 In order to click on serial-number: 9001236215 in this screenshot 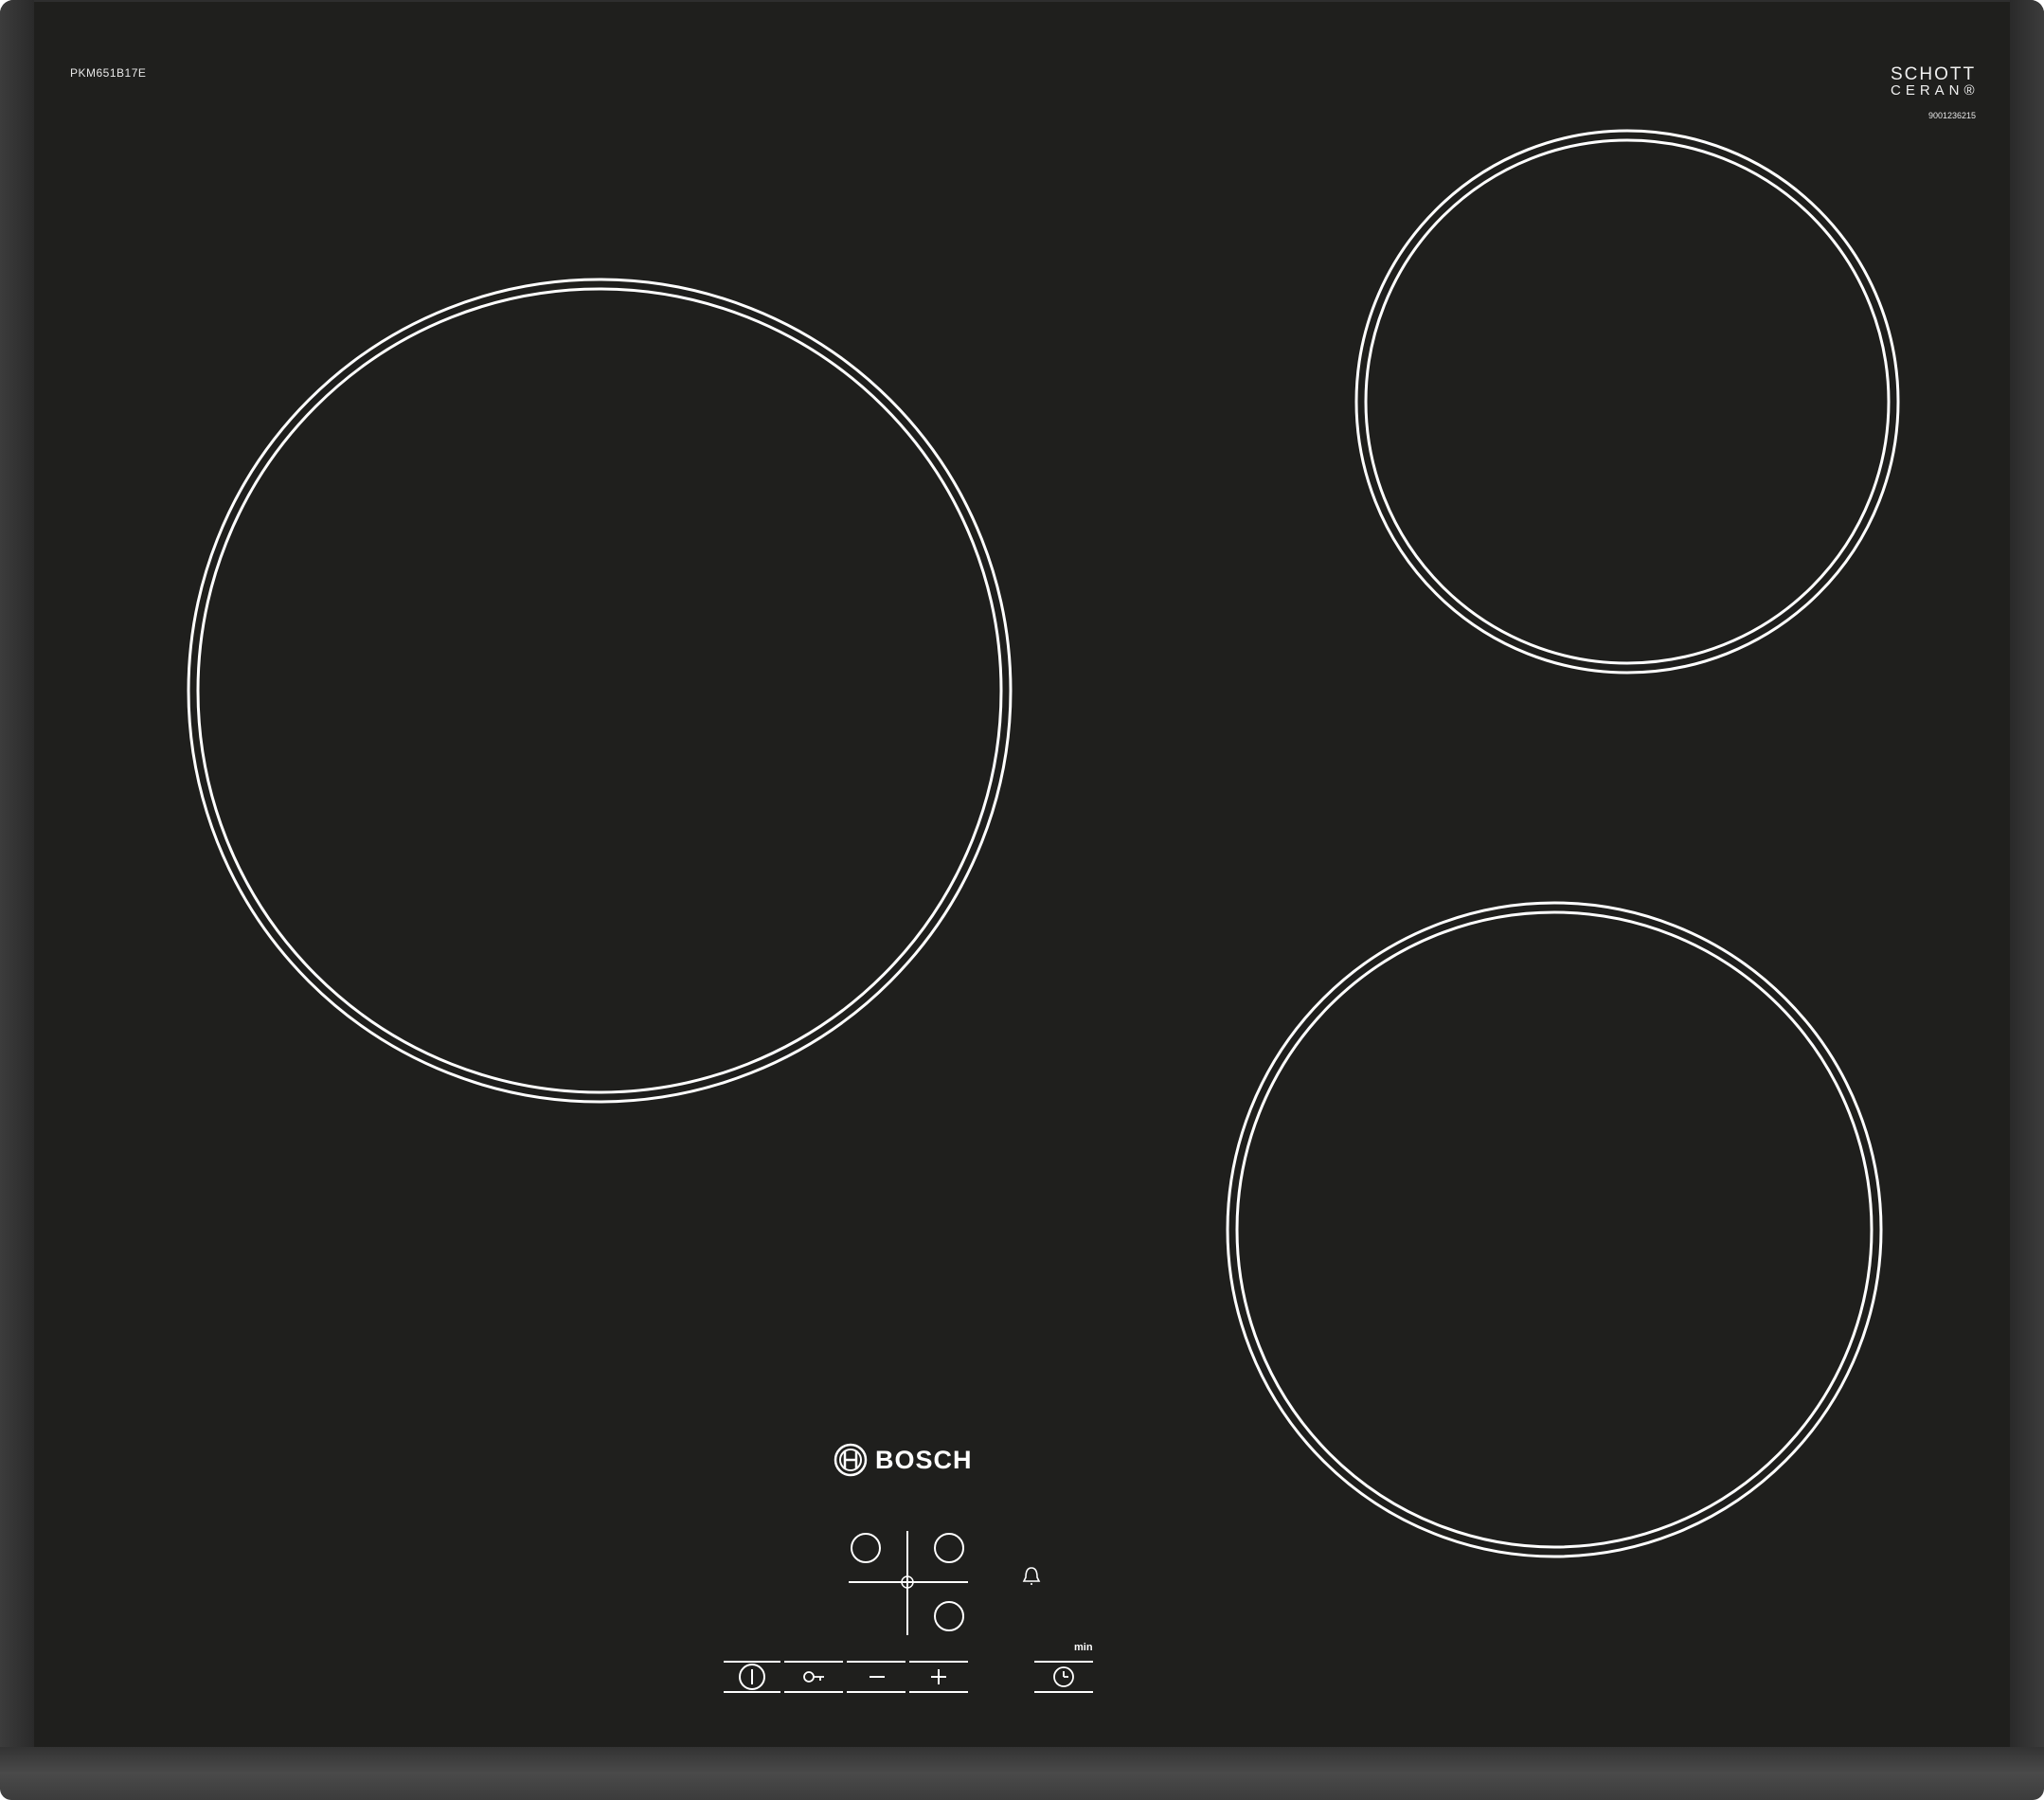, I will do `click(1953, 115)`.